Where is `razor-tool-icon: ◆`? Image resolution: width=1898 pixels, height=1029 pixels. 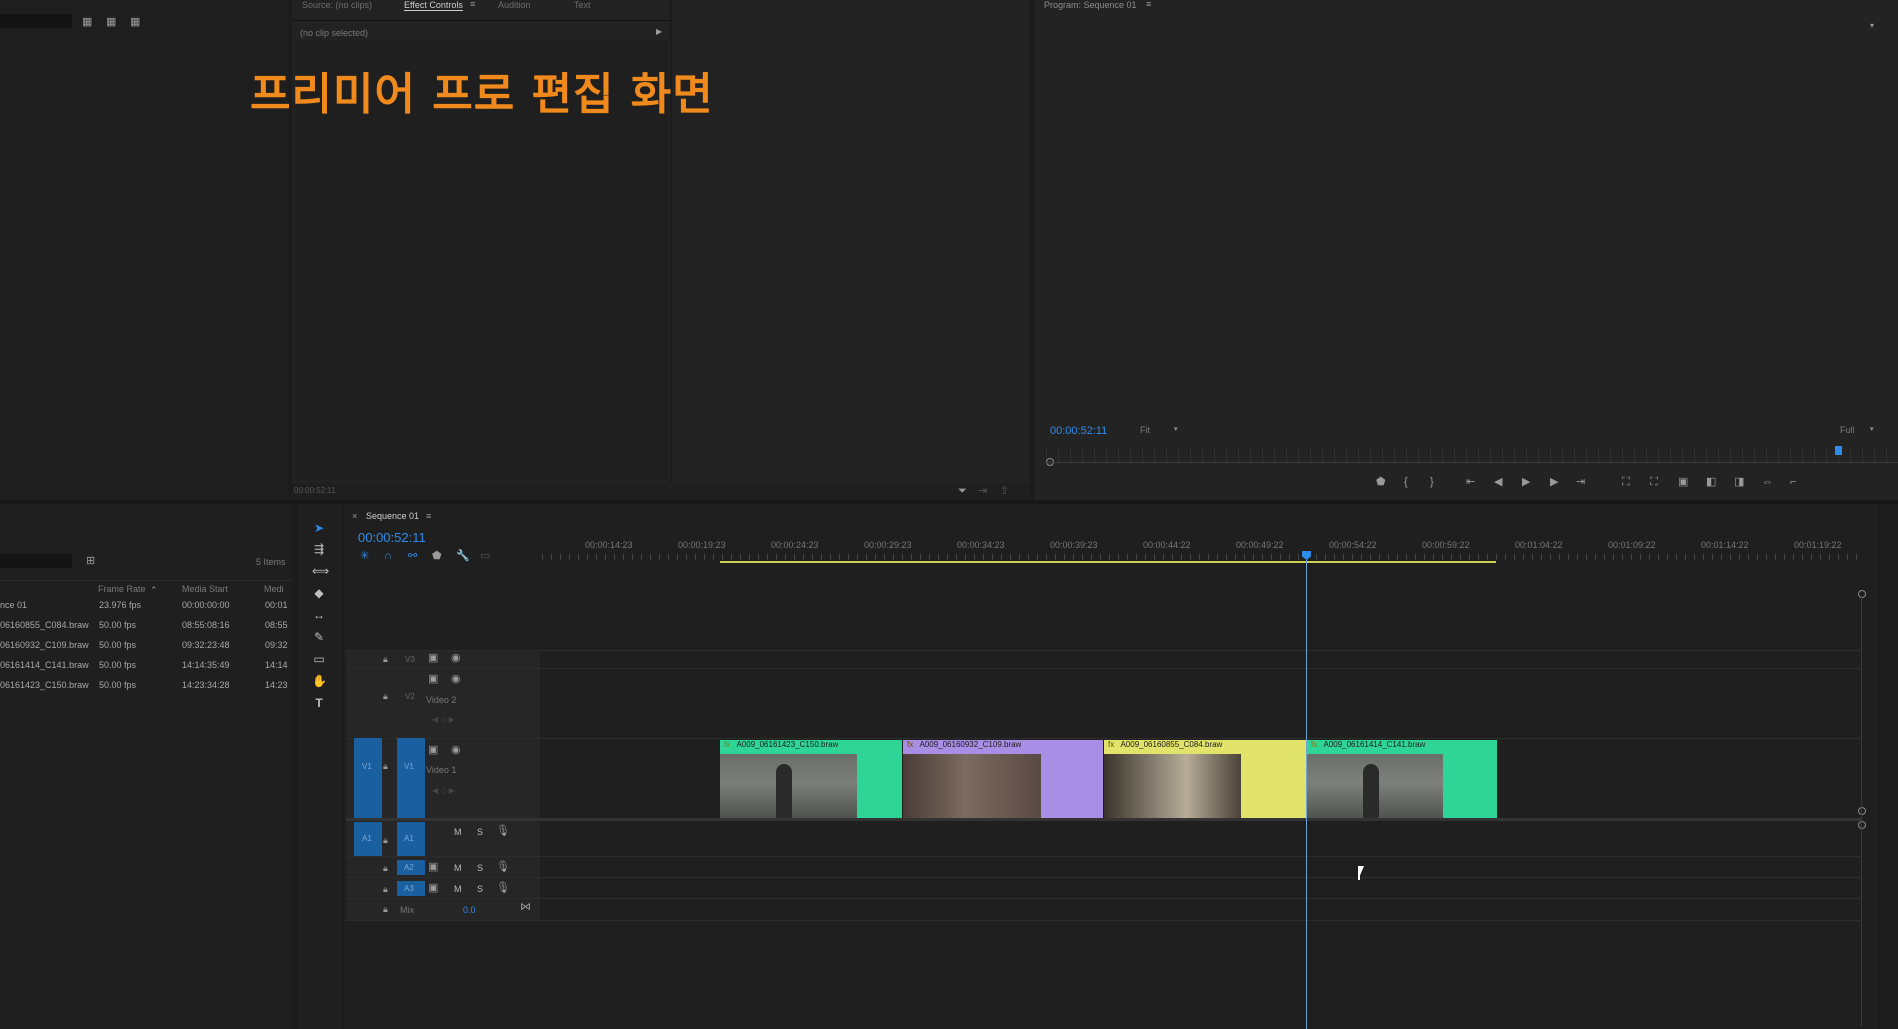
razor-tool-icon: ◆ is located at coordinates (319, 593).